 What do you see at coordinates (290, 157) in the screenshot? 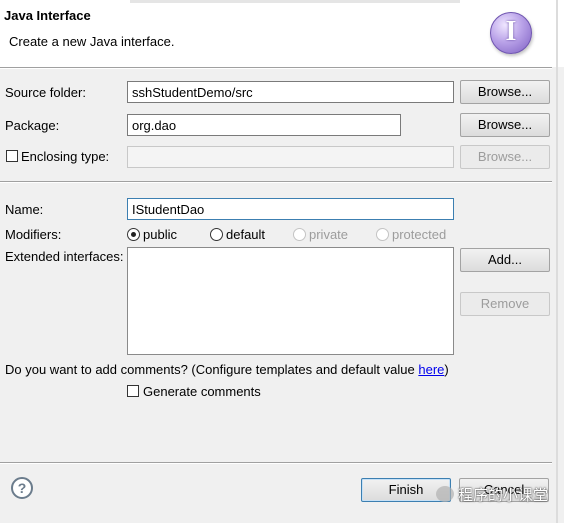
I see `enclosing-type-input` at bounding box center [290, 157].